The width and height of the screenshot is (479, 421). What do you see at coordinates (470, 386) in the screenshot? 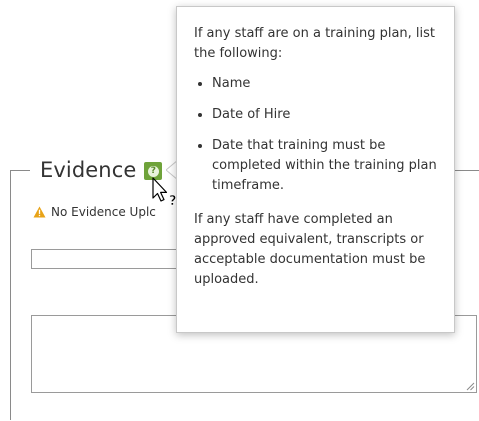
I see `resize-grip-icon` at bounding box center [470, 386].